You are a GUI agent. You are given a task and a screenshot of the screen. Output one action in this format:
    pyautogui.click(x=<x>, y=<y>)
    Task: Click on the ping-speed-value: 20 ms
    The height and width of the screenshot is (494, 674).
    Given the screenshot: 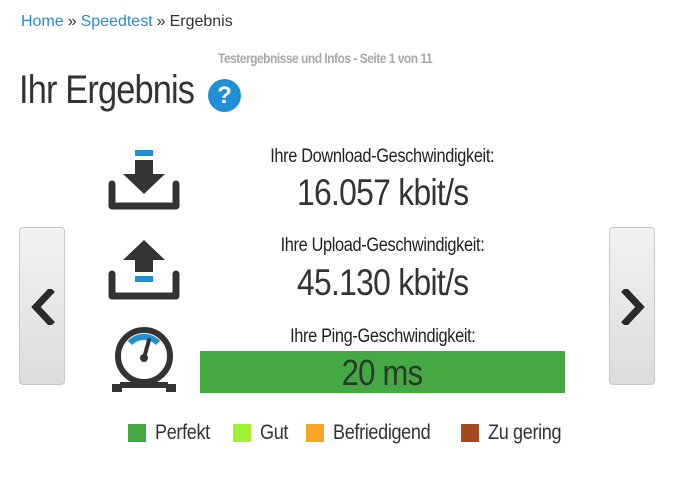 What is the action you would take?
    pyautogui.click(x=383, y=372)
    